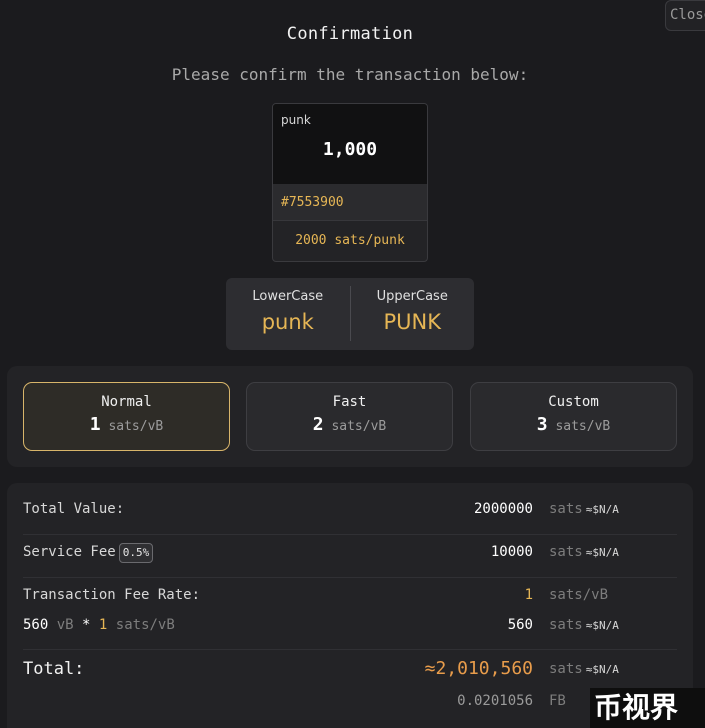  Describe the element at coordinates (350, 704) in the screenshot. I see `total-fb-row: 0.0201056 FB` at that location.